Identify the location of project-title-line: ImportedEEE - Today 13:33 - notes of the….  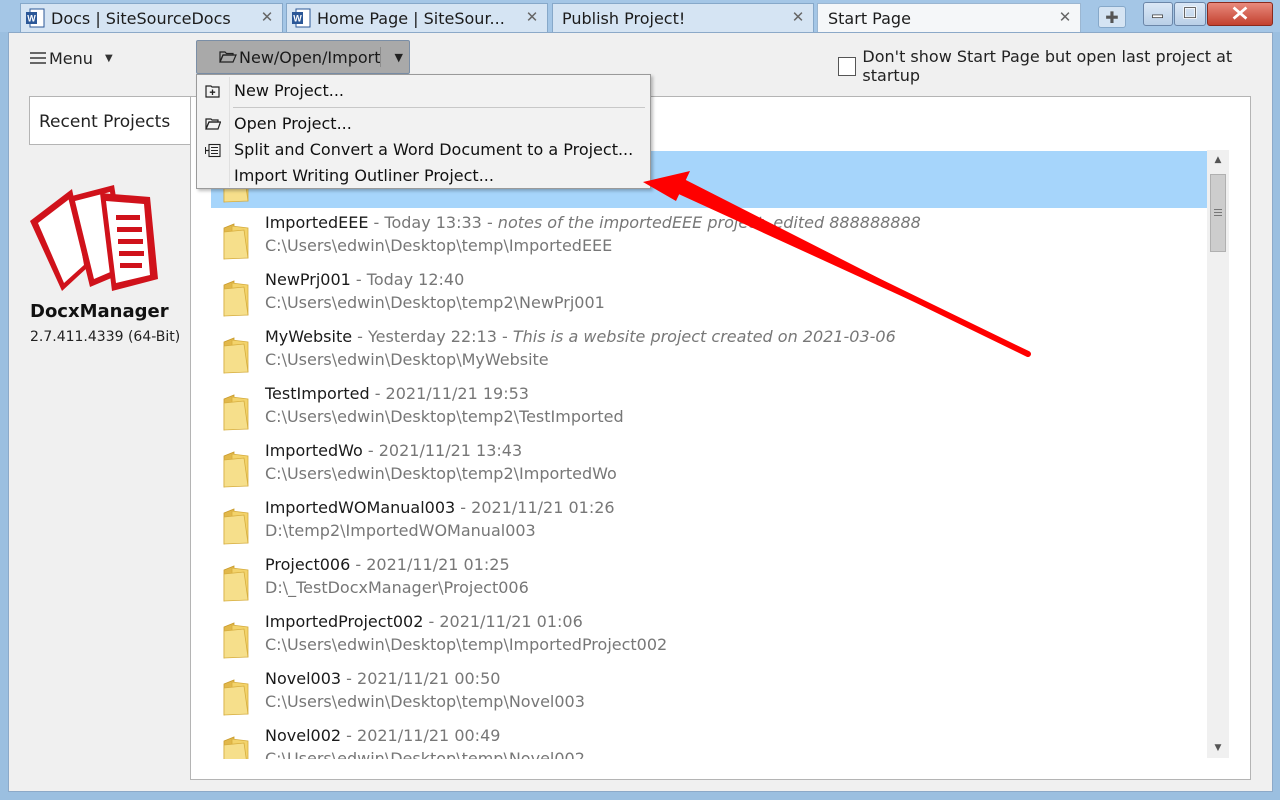
(593, 222).